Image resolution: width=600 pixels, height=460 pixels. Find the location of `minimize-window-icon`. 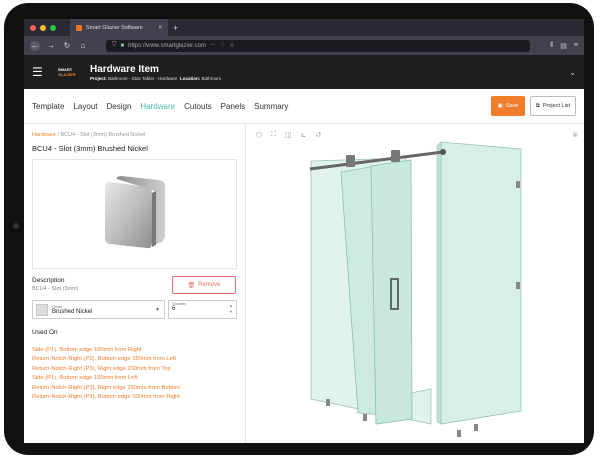

minimize-window-icon is located at coordinates (43, 27).